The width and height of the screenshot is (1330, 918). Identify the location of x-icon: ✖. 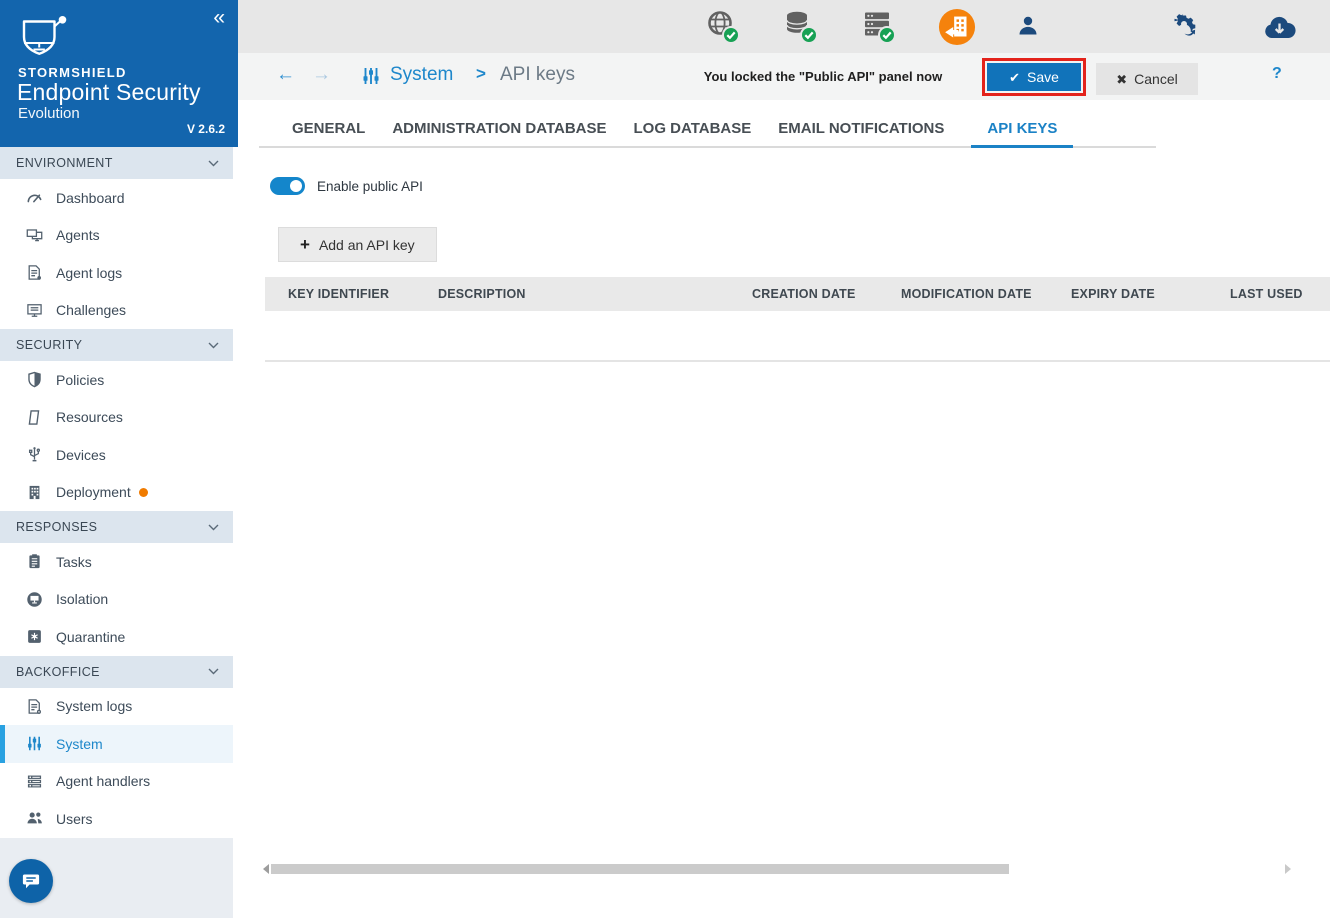
(1122, 79).